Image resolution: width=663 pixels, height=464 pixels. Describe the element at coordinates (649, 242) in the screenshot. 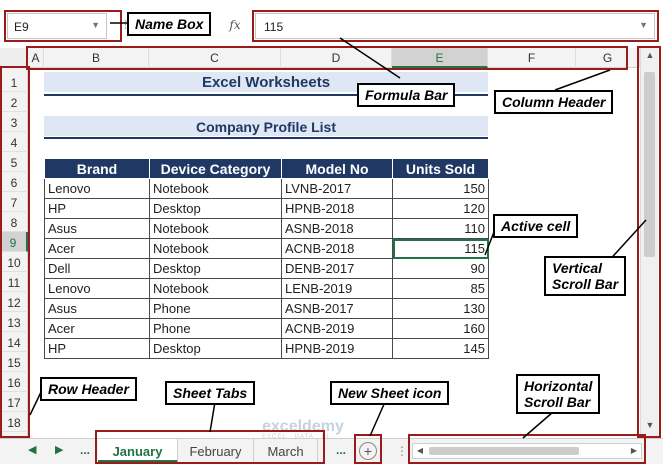

I see `vertical-scroll-highlight` at that location.